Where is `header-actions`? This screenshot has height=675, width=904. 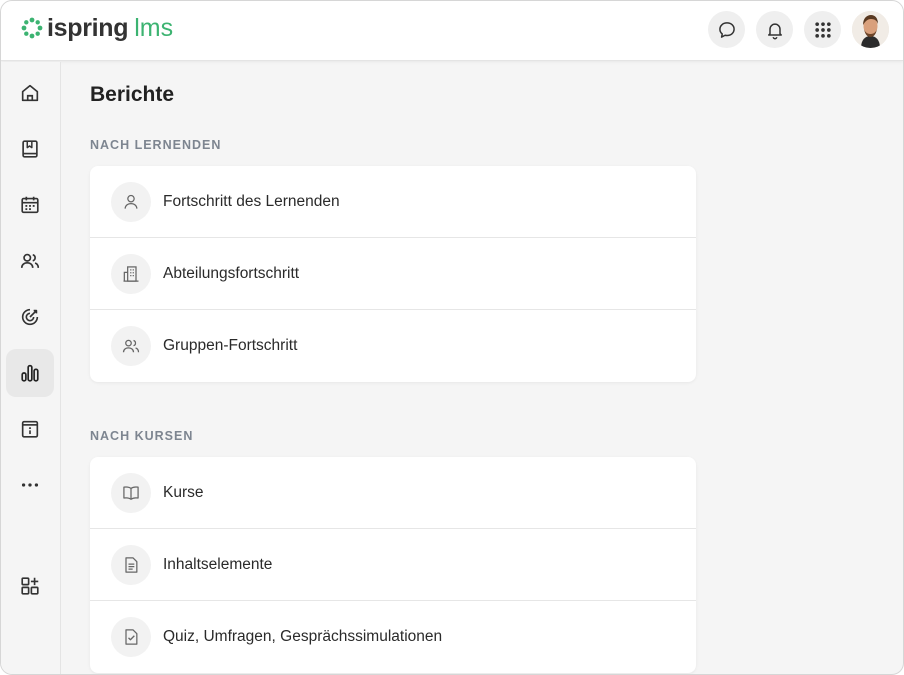 header-actions is located at coordinates (798, 29).